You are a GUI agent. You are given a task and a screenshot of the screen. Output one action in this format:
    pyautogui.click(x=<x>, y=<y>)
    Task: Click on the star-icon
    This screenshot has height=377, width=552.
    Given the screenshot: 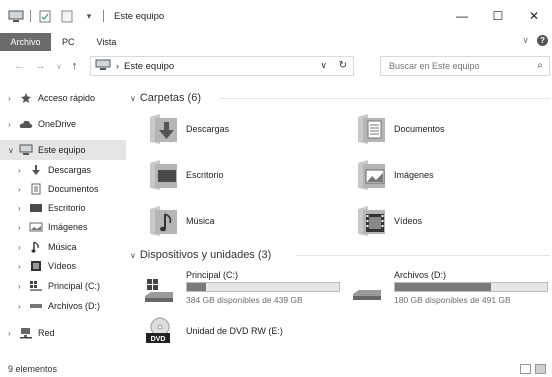 What is the action you would take?
    pyautogui.click(x=26, y=98)
    